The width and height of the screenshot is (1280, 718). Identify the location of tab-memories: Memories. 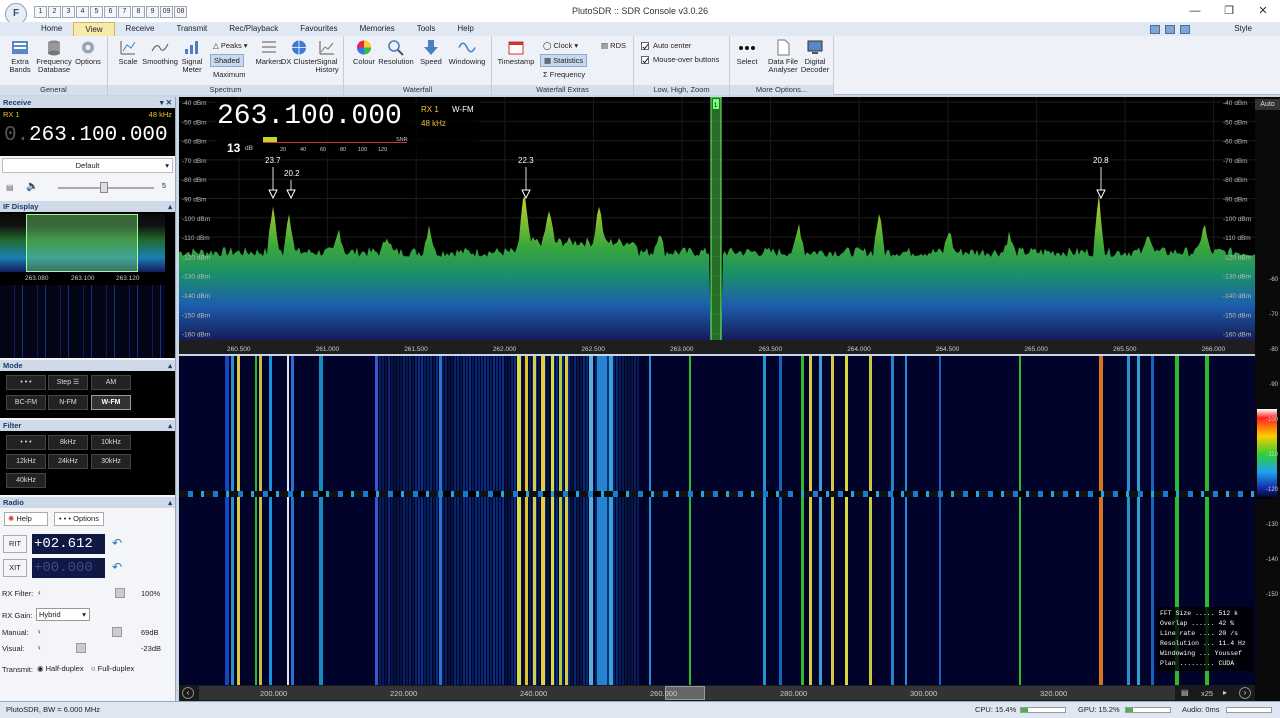
(377, 29).